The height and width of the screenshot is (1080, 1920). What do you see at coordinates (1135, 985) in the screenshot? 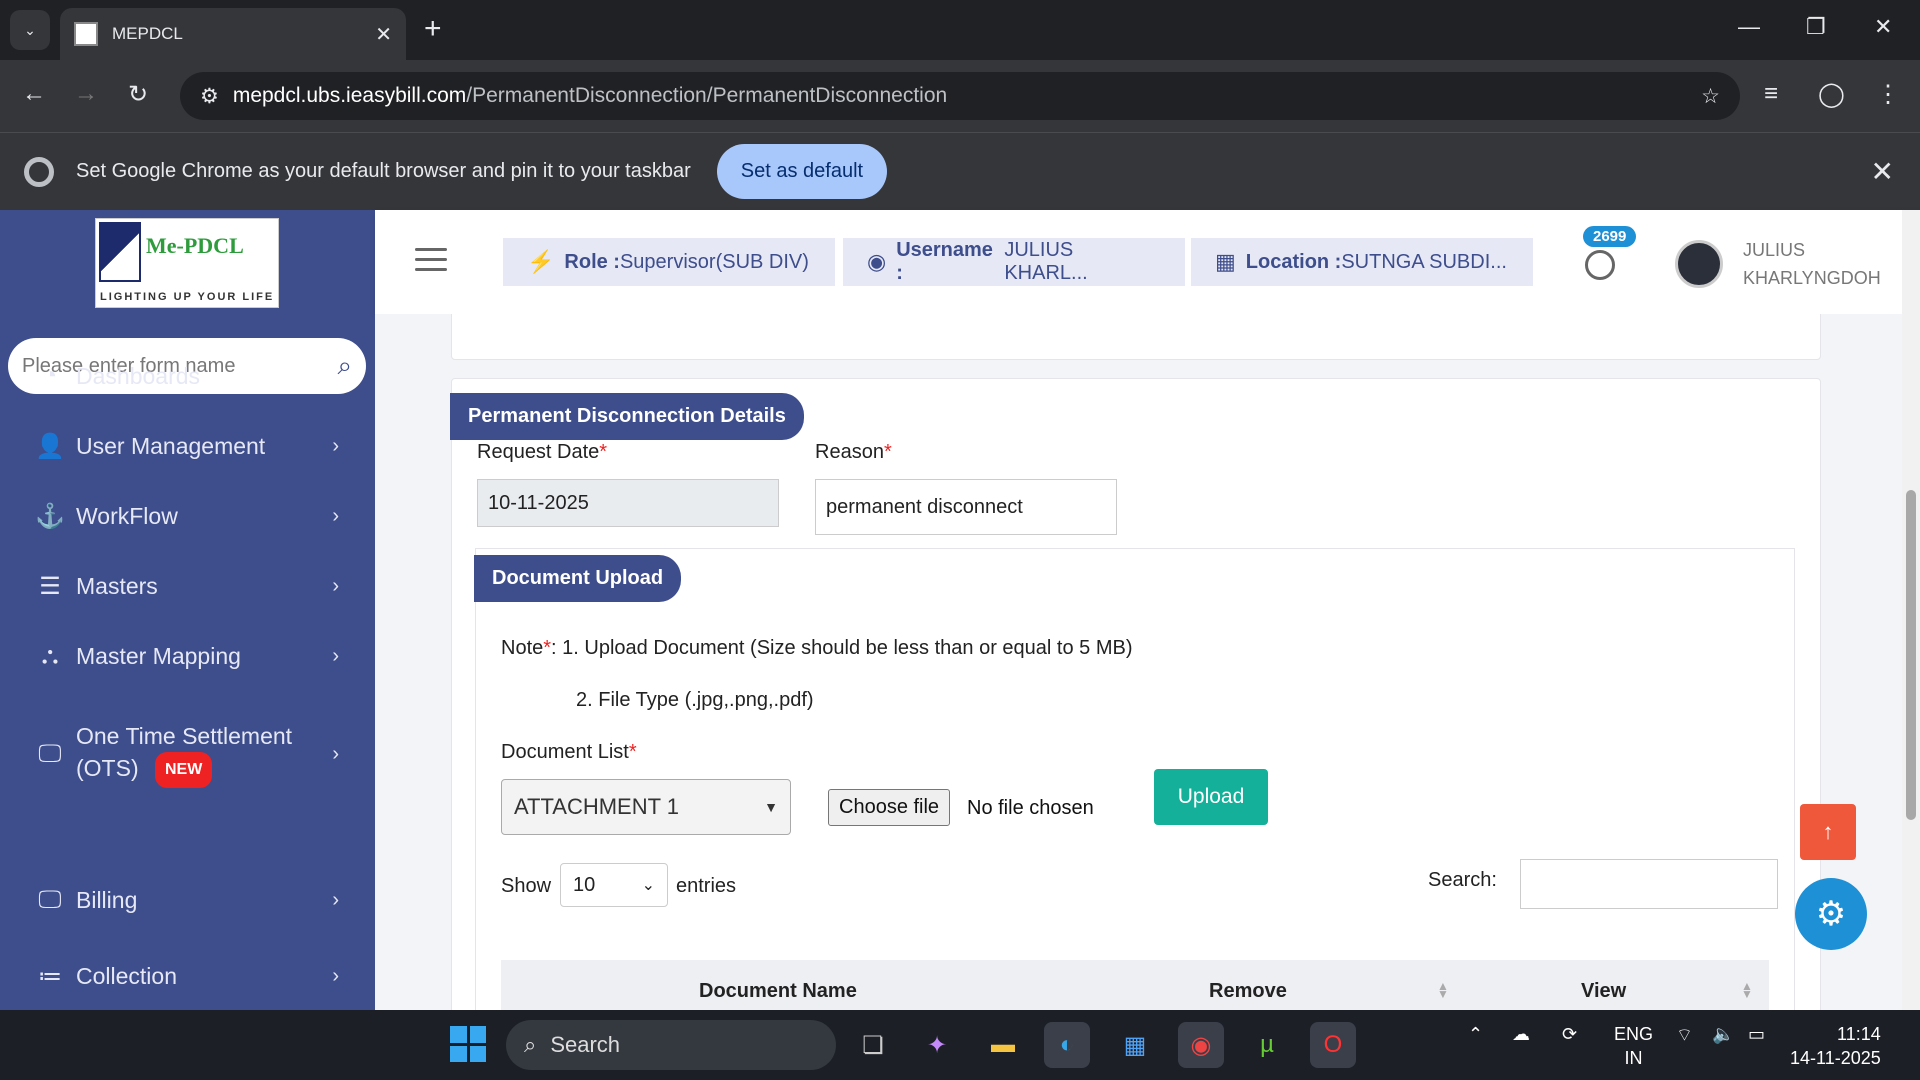
I see `documents-table-header: Document Name Remove ▲ ▼ View ▲ ▼` at bounding box center [1135, 985].